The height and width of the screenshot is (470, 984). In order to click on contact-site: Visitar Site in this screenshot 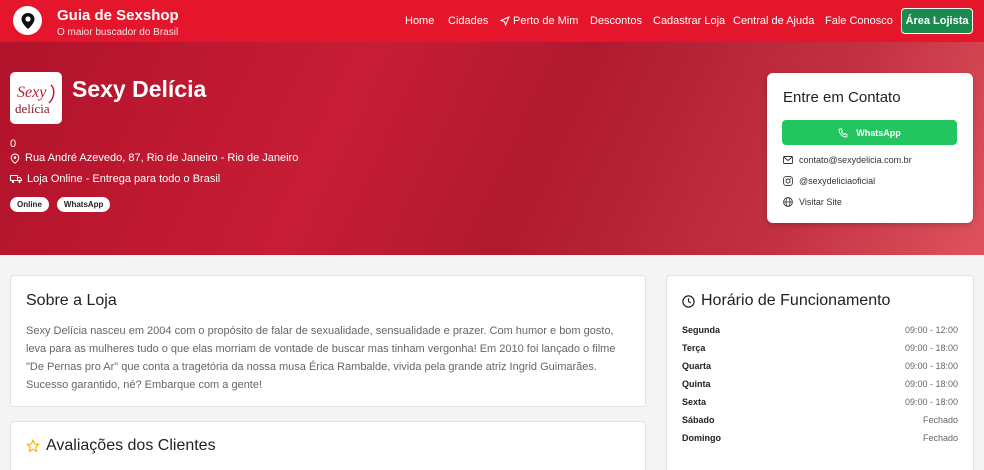, I will do `click(812, 202)`.